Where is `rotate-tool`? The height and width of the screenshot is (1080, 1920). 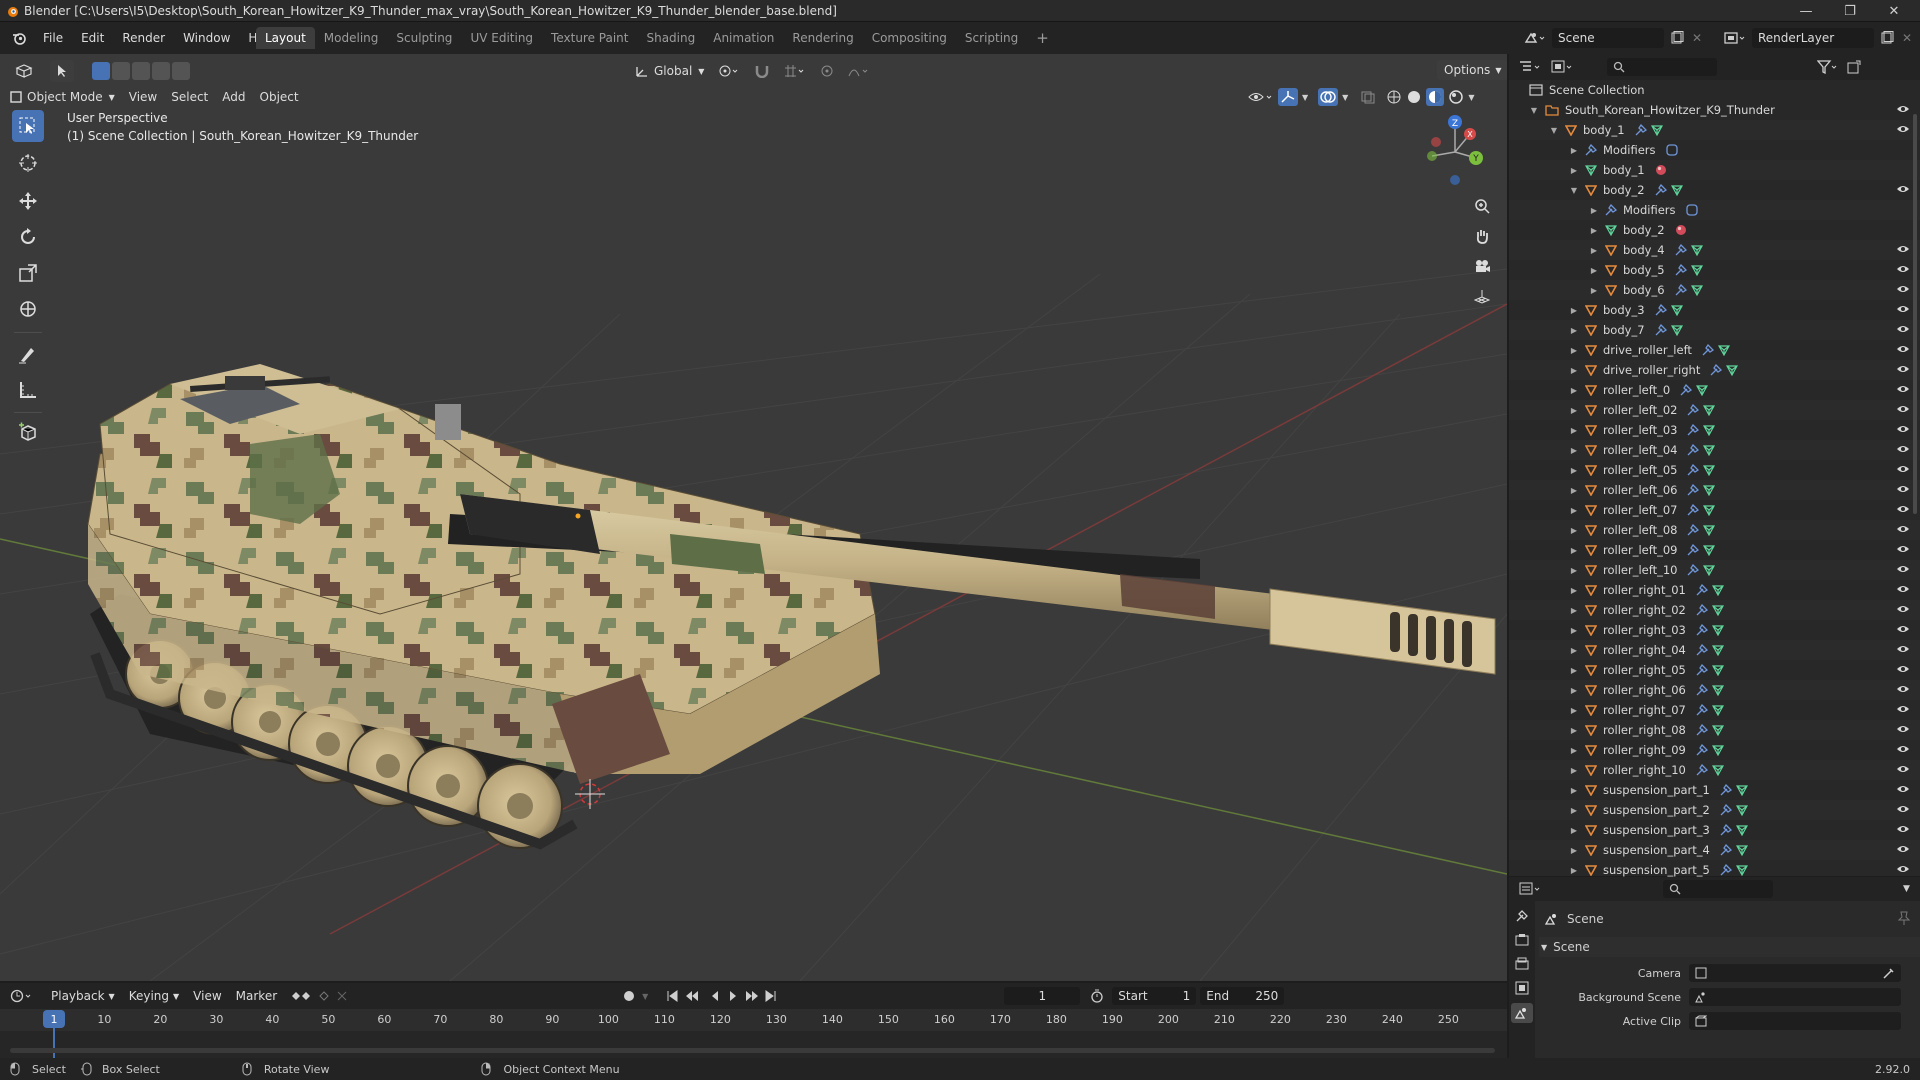
rotate-tool is located at coordinates (28, 237).